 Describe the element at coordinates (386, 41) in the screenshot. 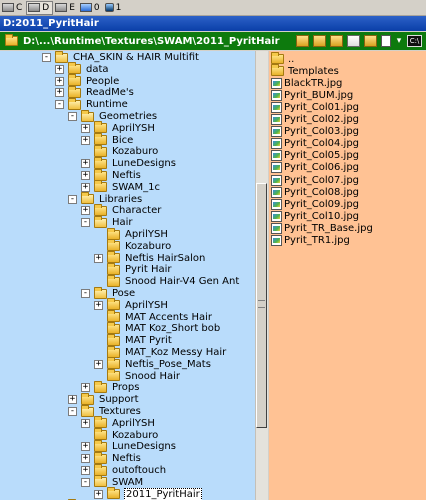

I see `properties-icon` at that location.